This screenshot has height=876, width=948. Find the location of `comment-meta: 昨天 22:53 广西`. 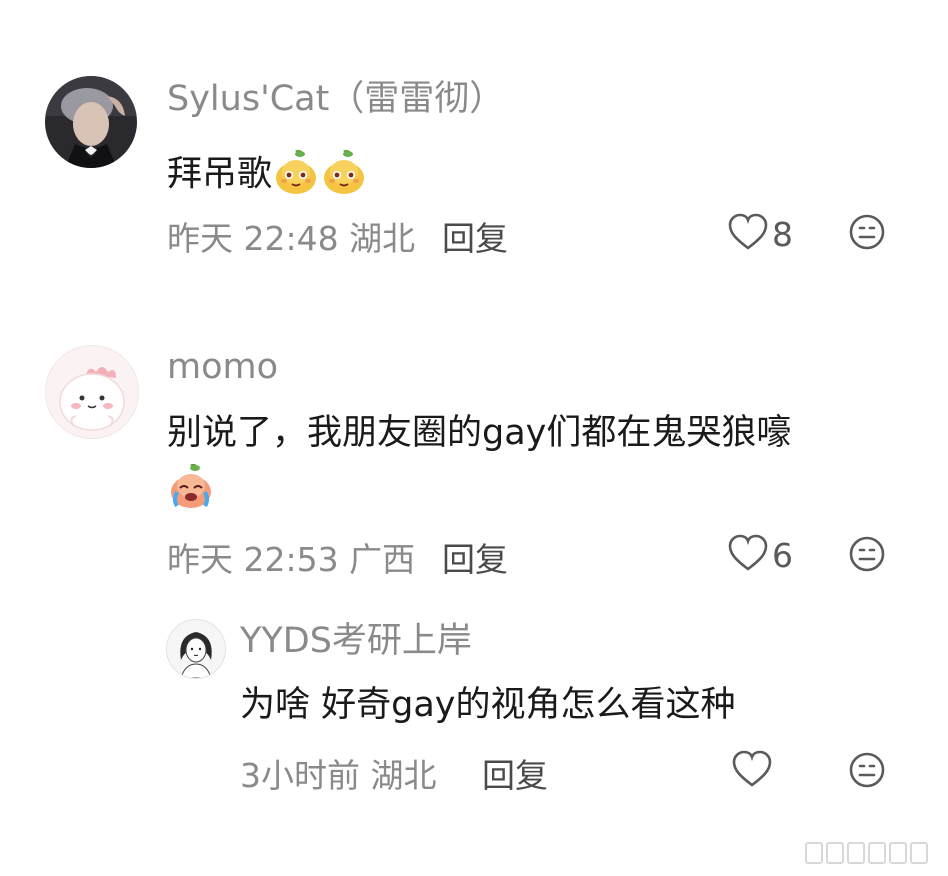

comment-meta: 昨天 22:53 广西 is located at coordinates (291, 559).